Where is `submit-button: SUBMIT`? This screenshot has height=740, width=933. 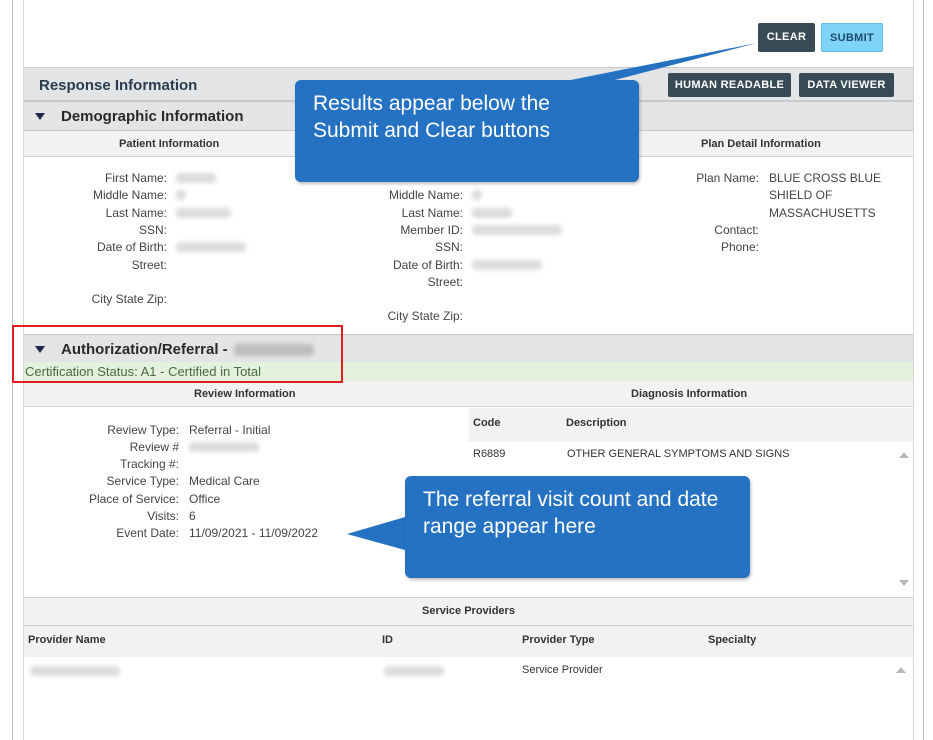 submit-button: SUBMIT is located at coordinates (852, 37).